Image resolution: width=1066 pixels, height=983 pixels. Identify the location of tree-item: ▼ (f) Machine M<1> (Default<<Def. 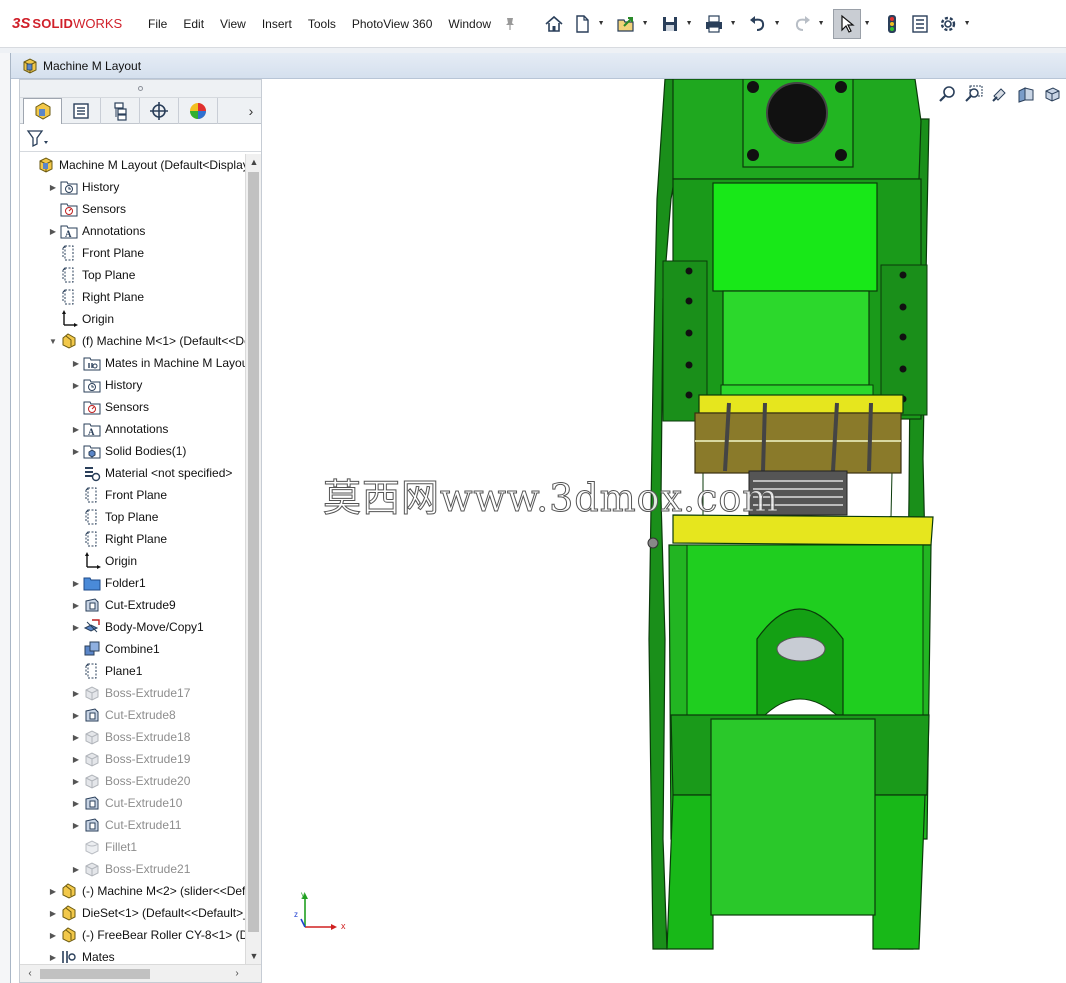
(133, 341).